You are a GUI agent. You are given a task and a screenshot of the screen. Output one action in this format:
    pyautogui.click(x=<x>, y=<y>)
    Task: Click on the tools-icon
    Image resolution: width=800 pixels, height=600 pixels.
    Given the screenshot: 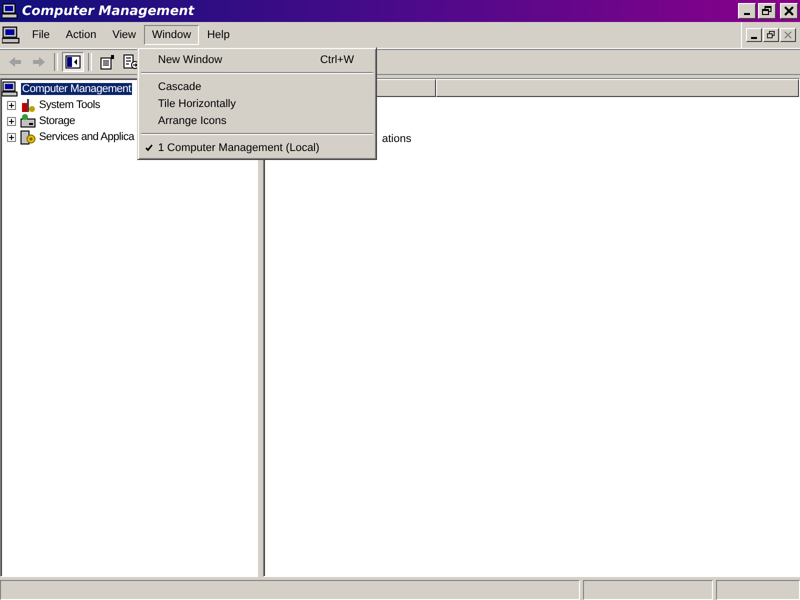 What is the action you would take?
    pyautogui.click(x=28, y=105)
    